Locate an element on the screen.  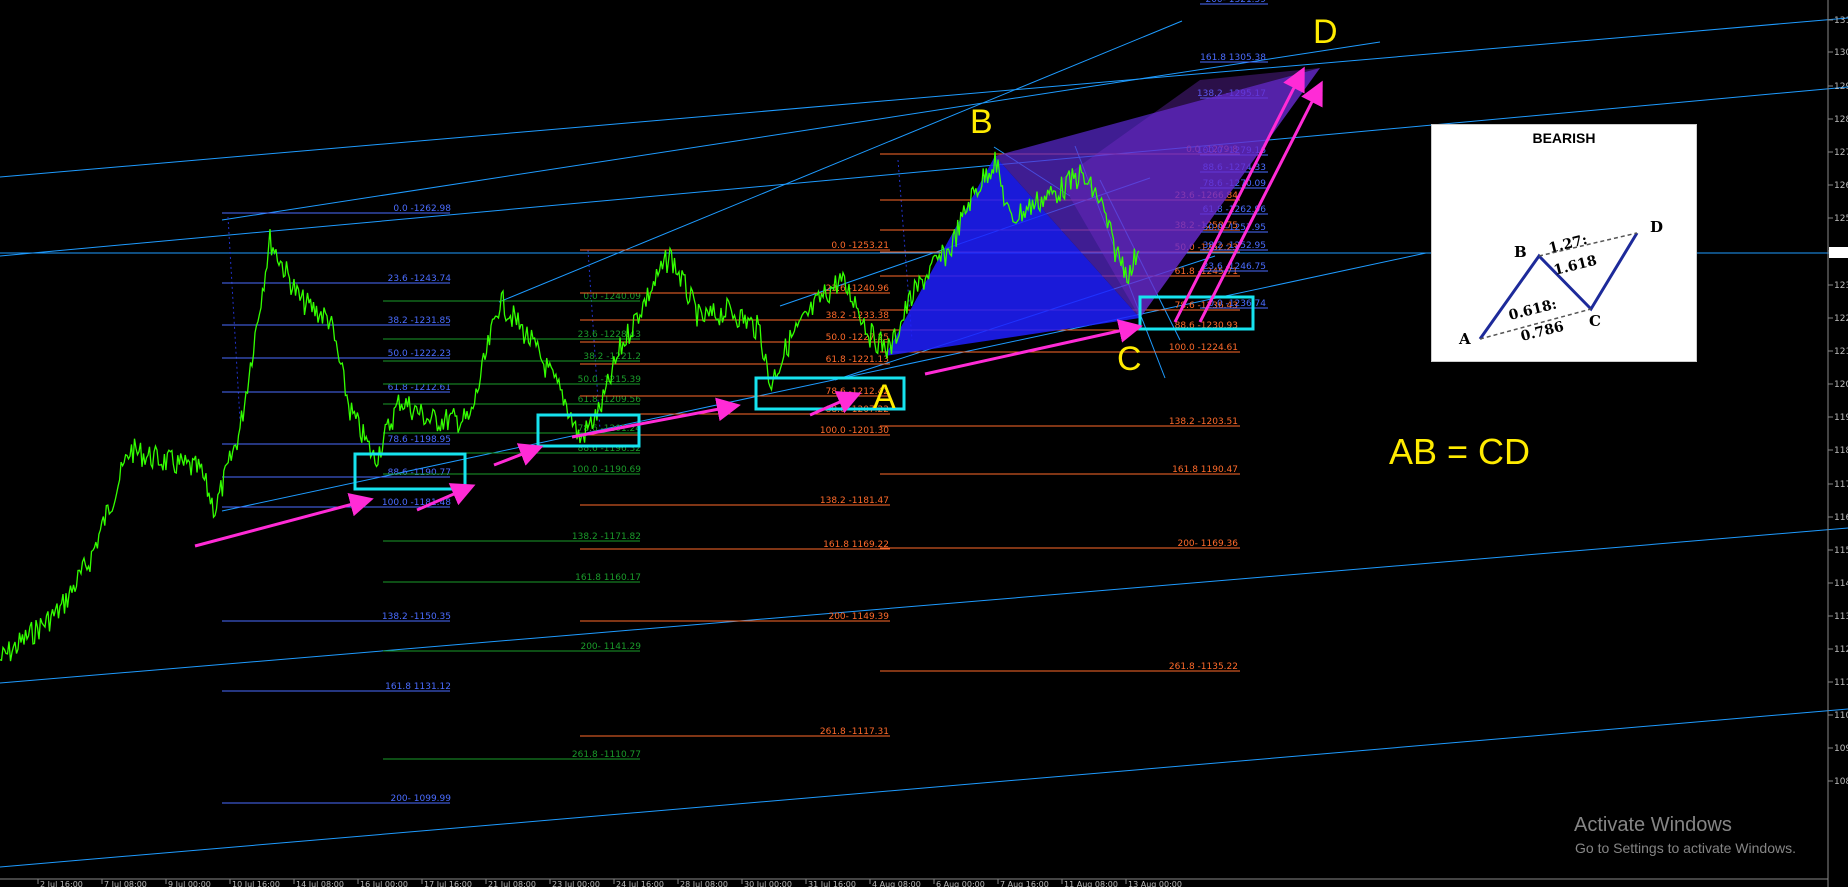
price-tick-label: 117 is located at coordinates (1841, 485).